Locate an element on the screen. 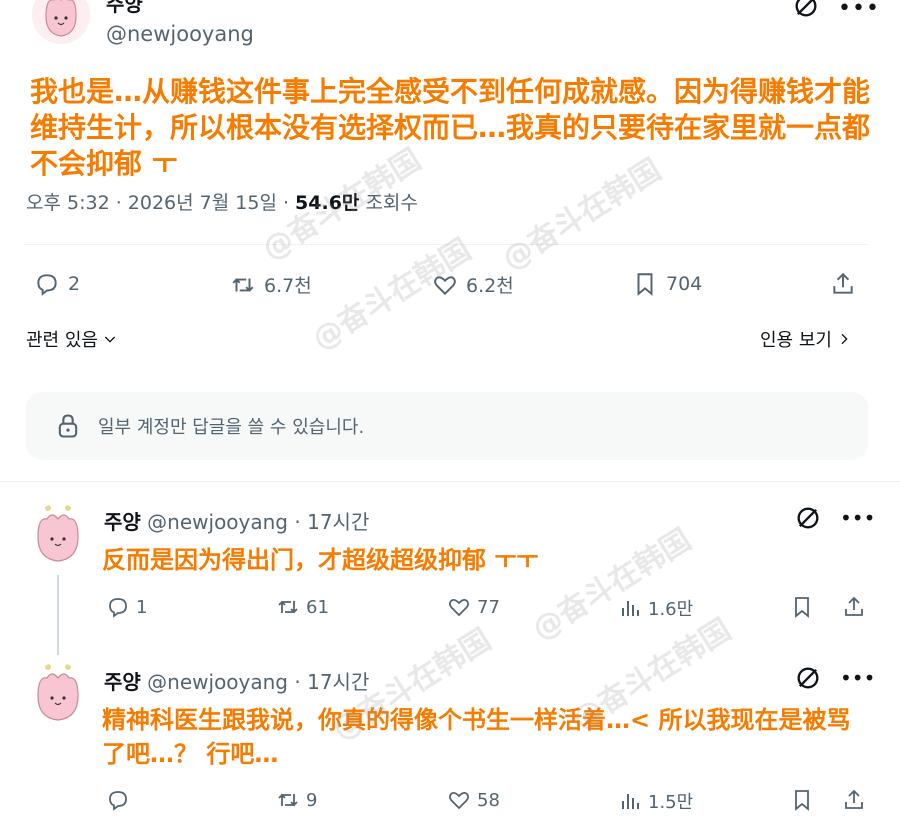 The image size is (900, 829). retweet-button: 9 is located at coordinates (296, 800).